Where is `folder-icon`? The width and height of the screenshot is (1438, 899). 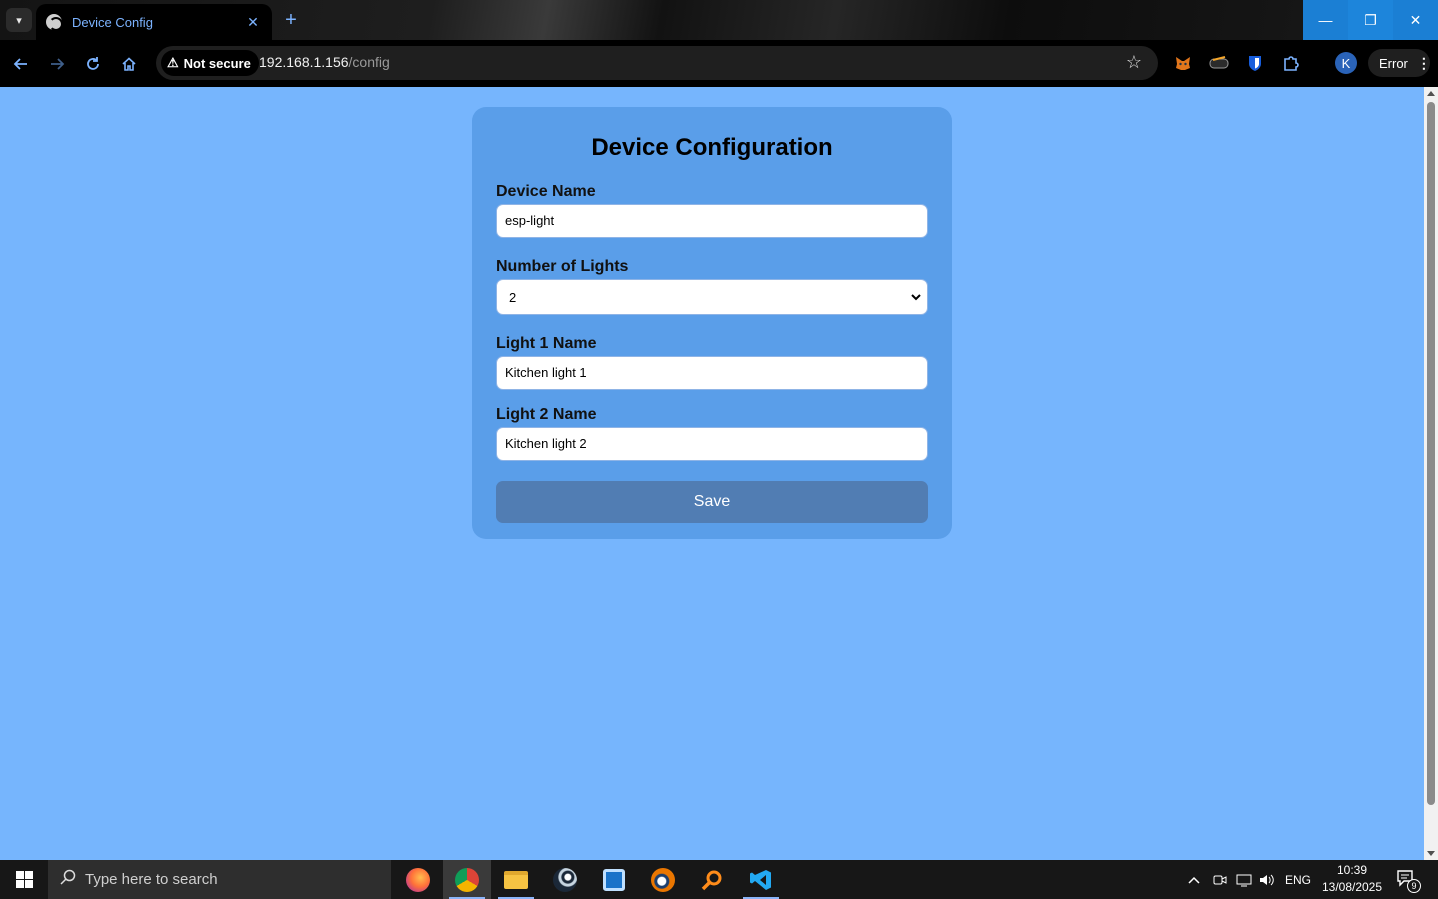 folder-icon is located at coordinates (516, 879).